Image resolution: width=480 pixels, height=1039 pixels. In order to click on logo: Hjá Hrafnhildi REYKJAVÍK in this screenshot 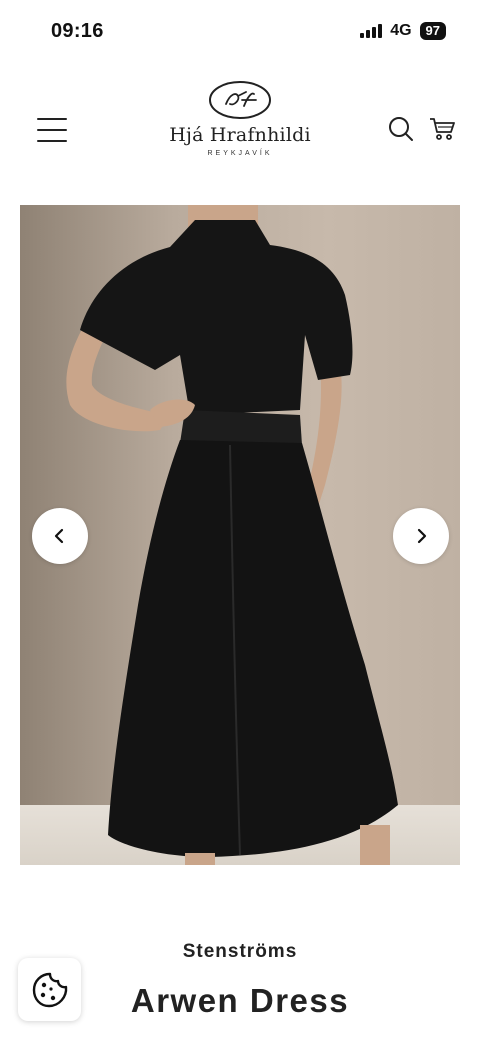, I will do `click(240, 126)`.